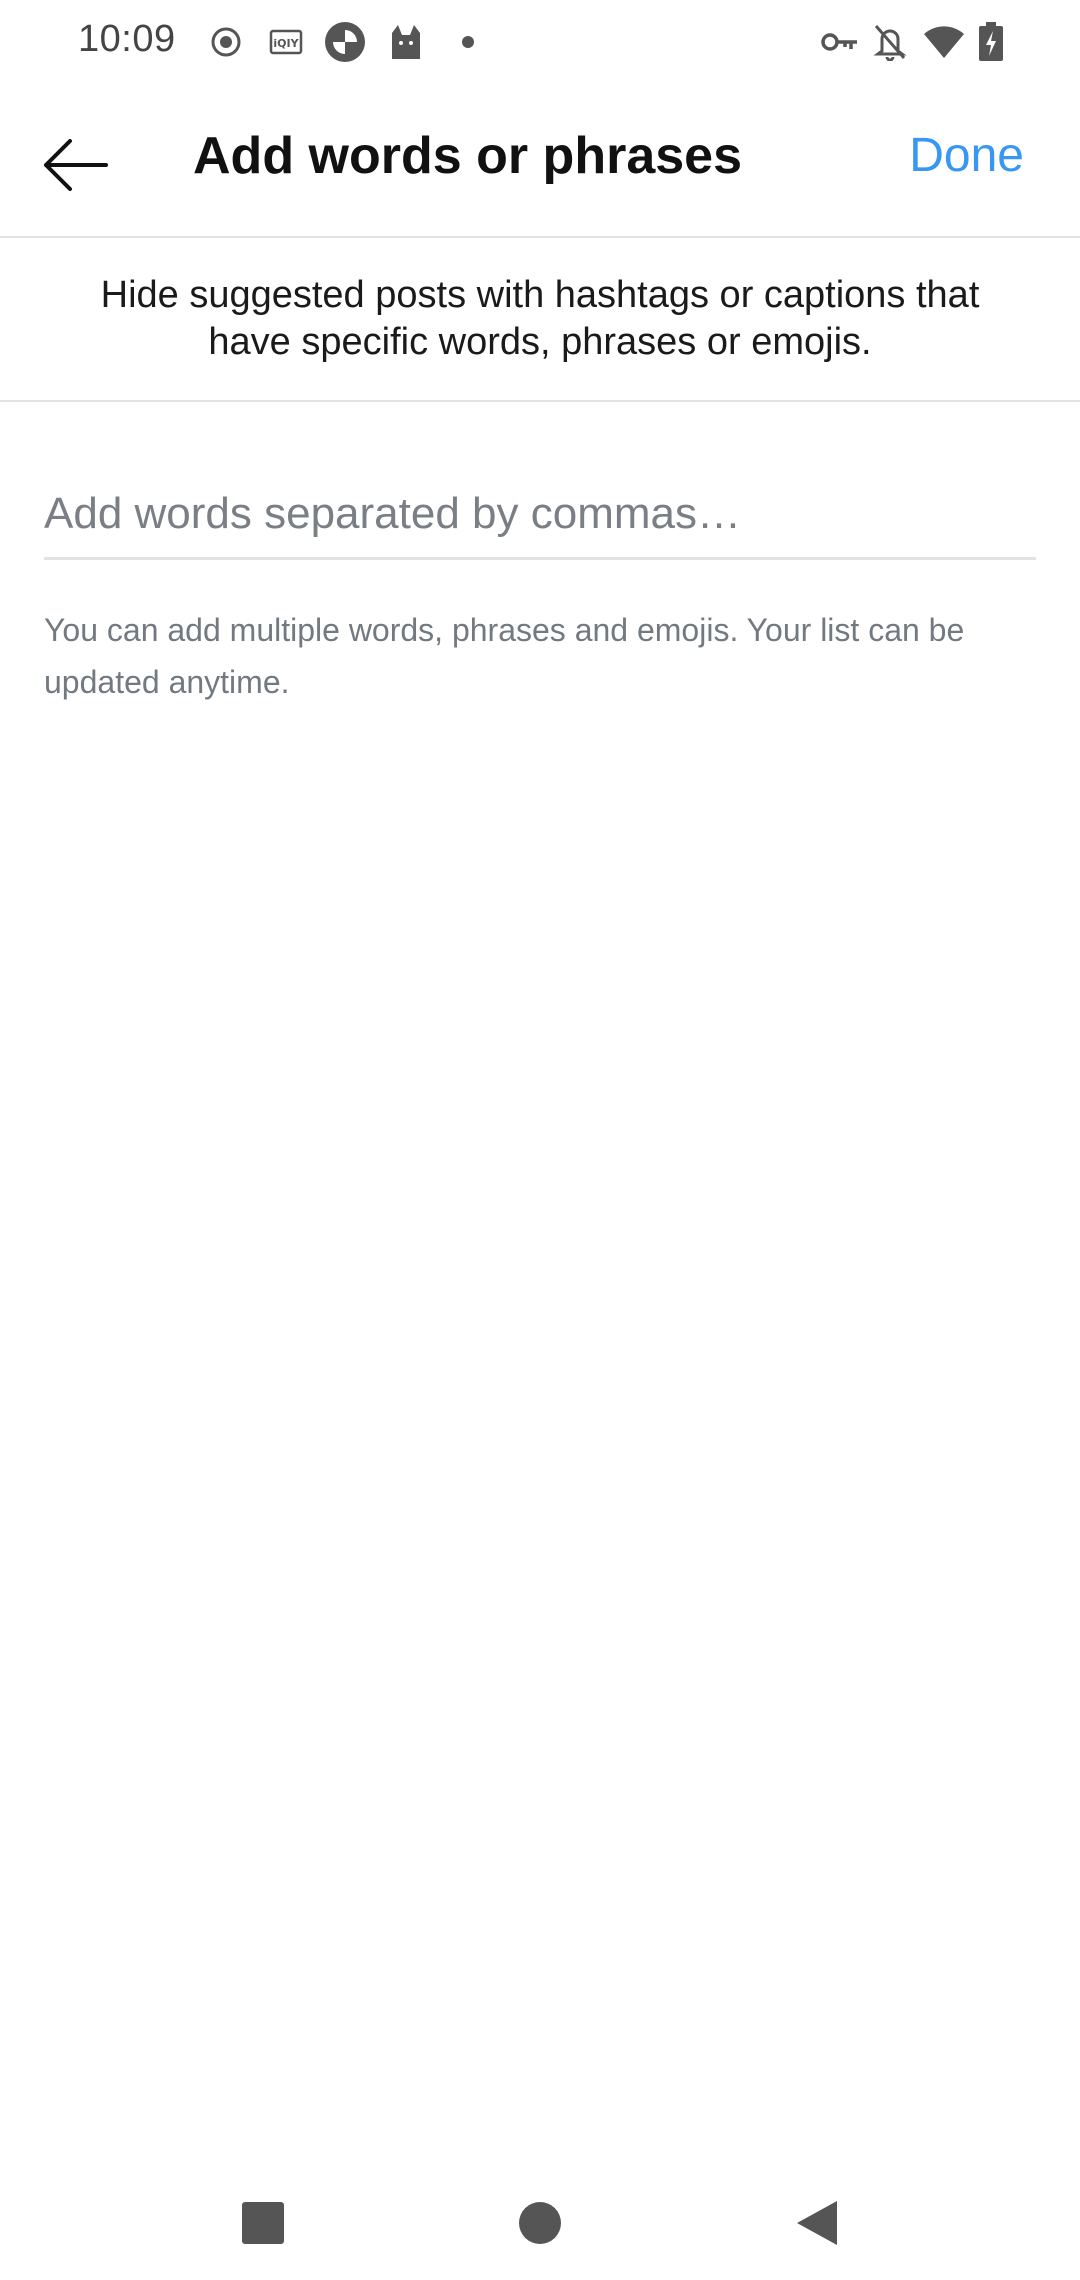 This screenshot has width=1080, height=2280. Describe the element at coordinates (840, 42) in the screenshot. I see `key-icon` at that location.